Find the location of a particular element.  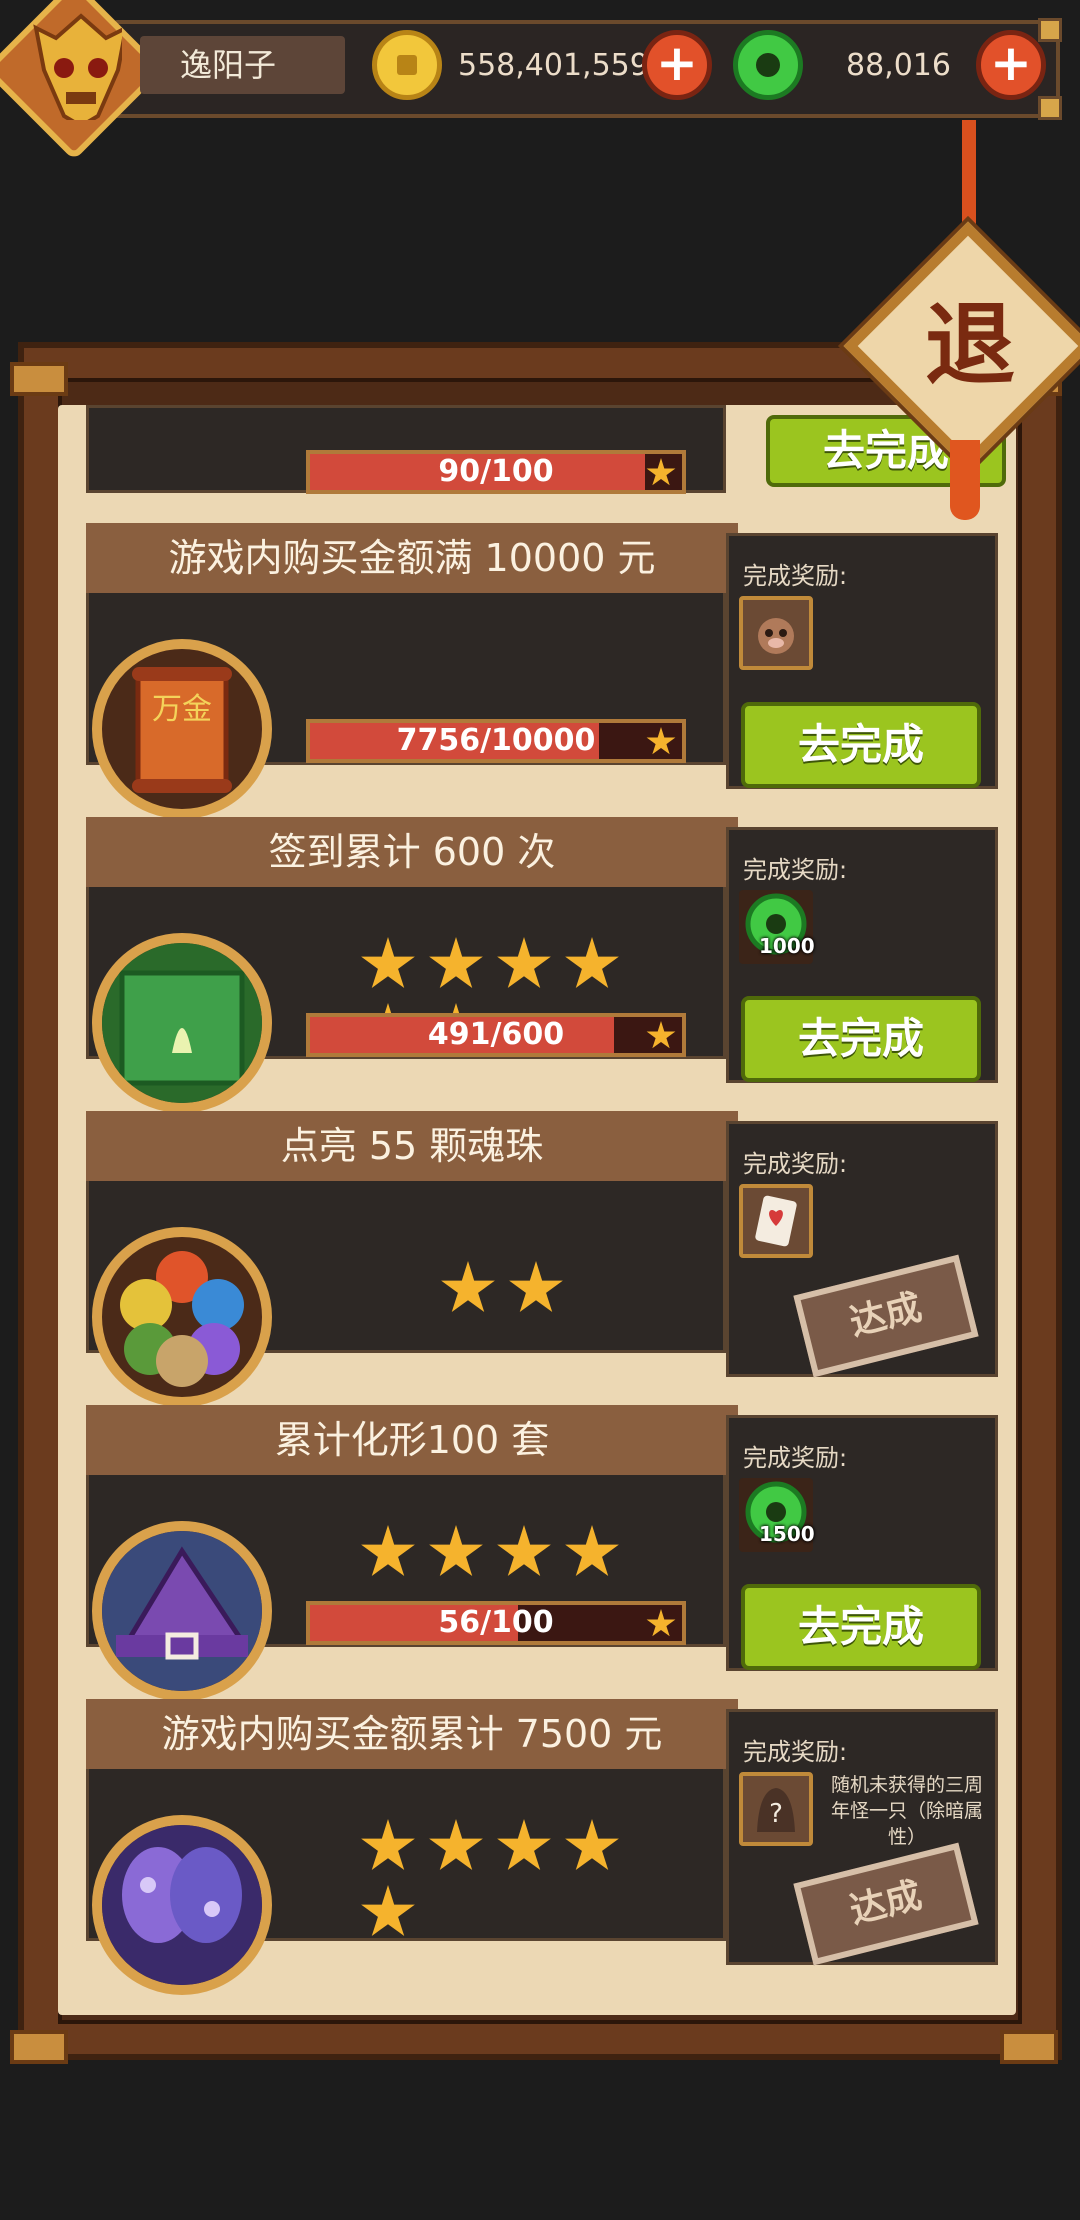

add-gold-button: + is located at coordinates (677, 65).